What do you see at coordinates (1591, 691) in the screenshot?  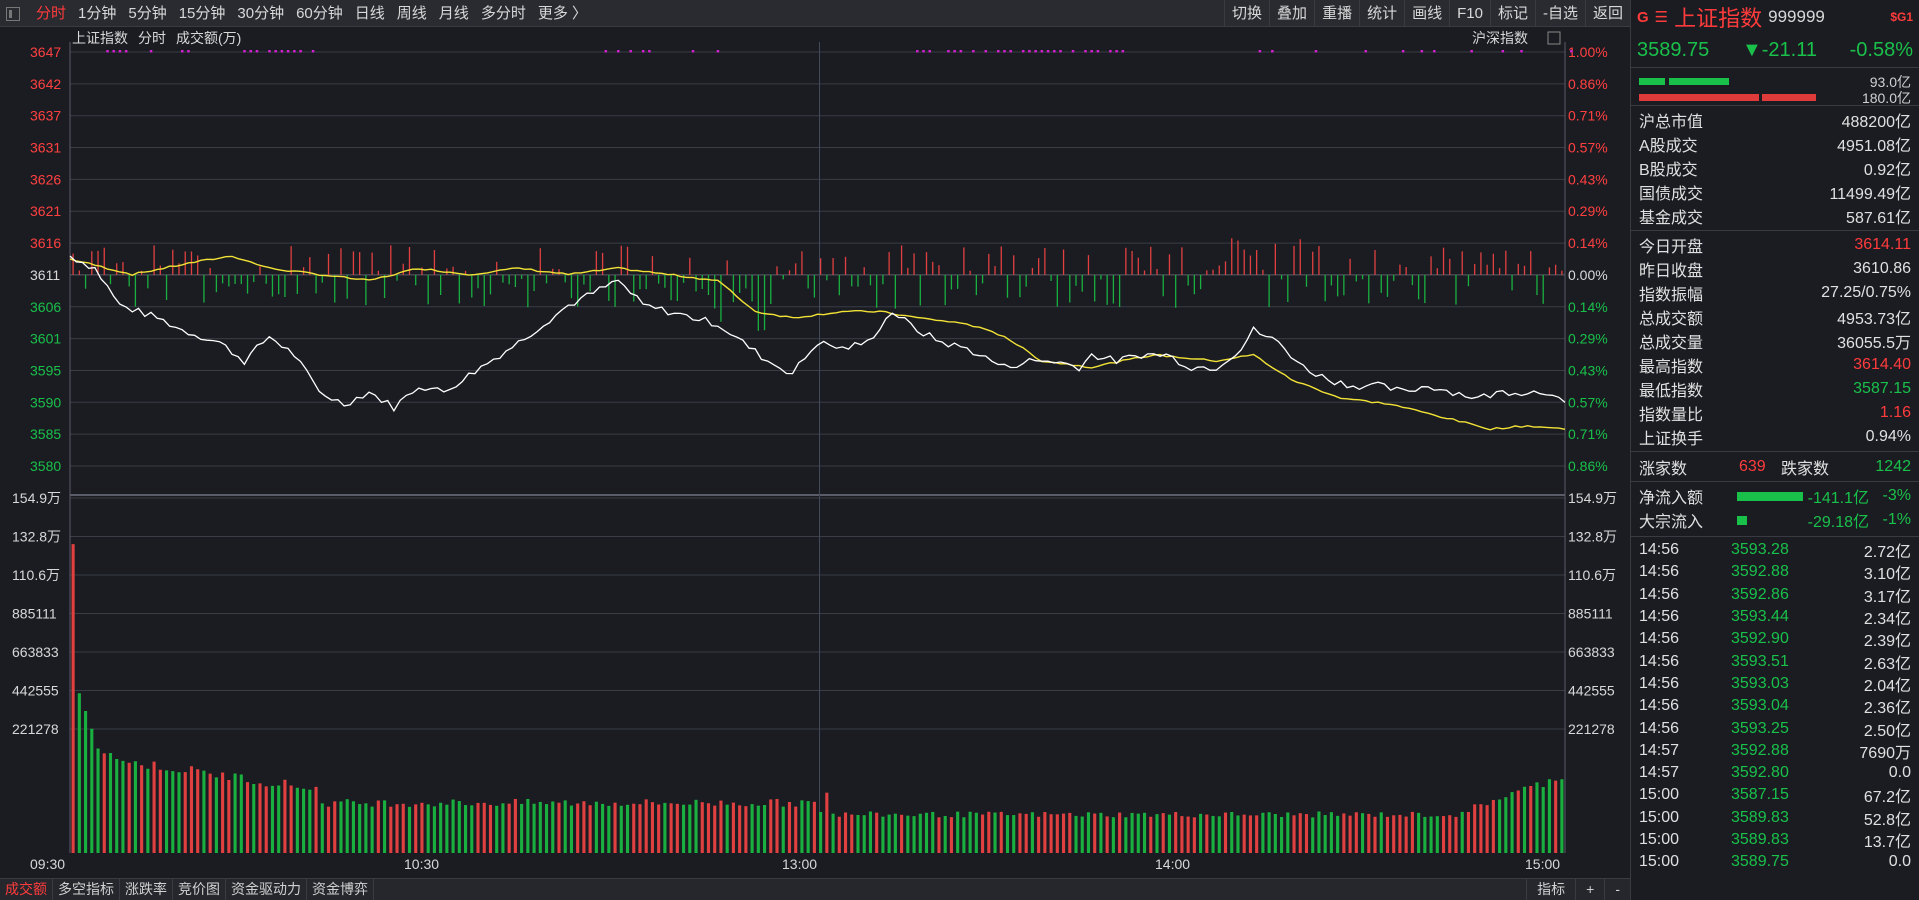 I see `volume-tick-label-right: 442555` at bounding box center [1591, 691].